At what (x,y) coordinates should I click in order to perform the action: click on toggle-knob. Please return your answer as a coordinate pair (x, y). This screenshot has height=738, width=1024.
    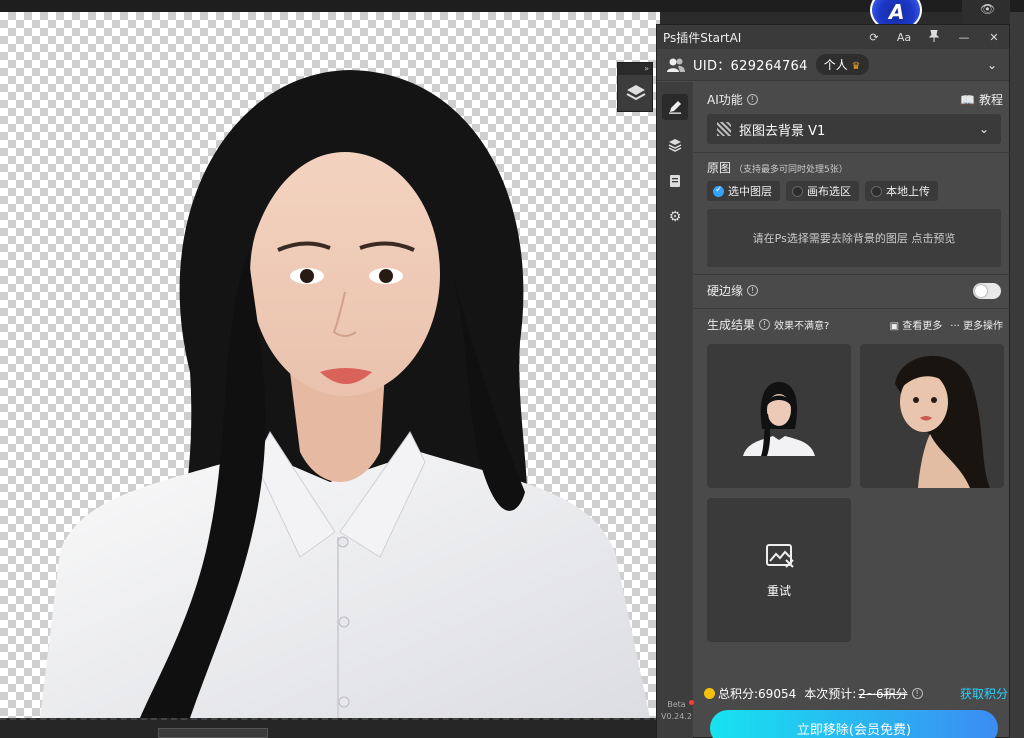
    Looking at the image, I should click on (981, 290).